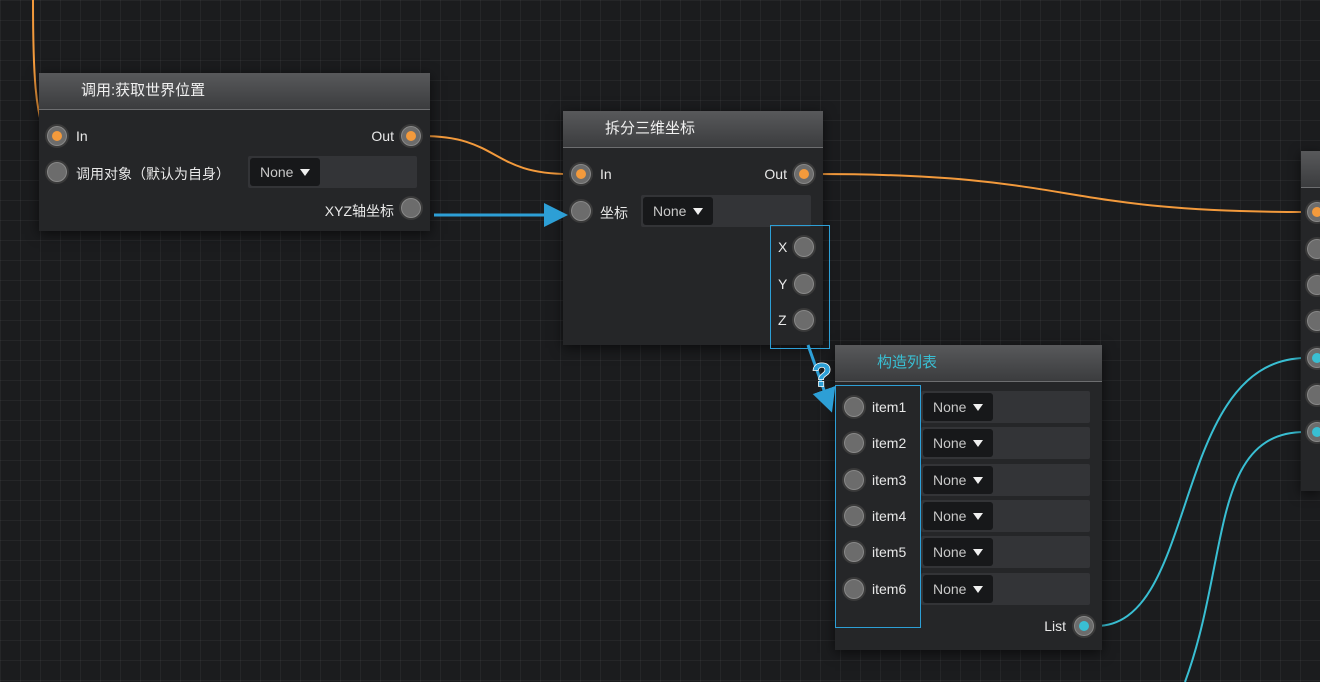  Describe the element at coordinates (234, 91) in the screenshot. I see `node-title: 调用:获取世界位置` at that location.